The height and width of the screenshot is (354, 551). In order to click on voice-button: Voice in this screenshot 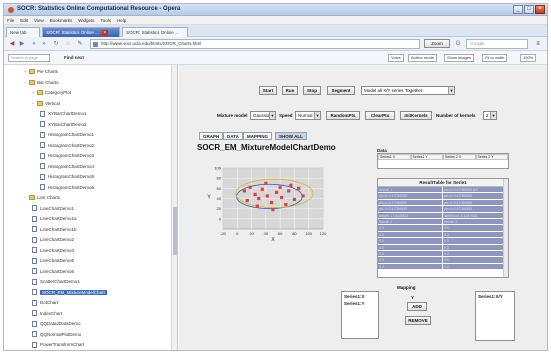, I will do `click(396, 58)`.